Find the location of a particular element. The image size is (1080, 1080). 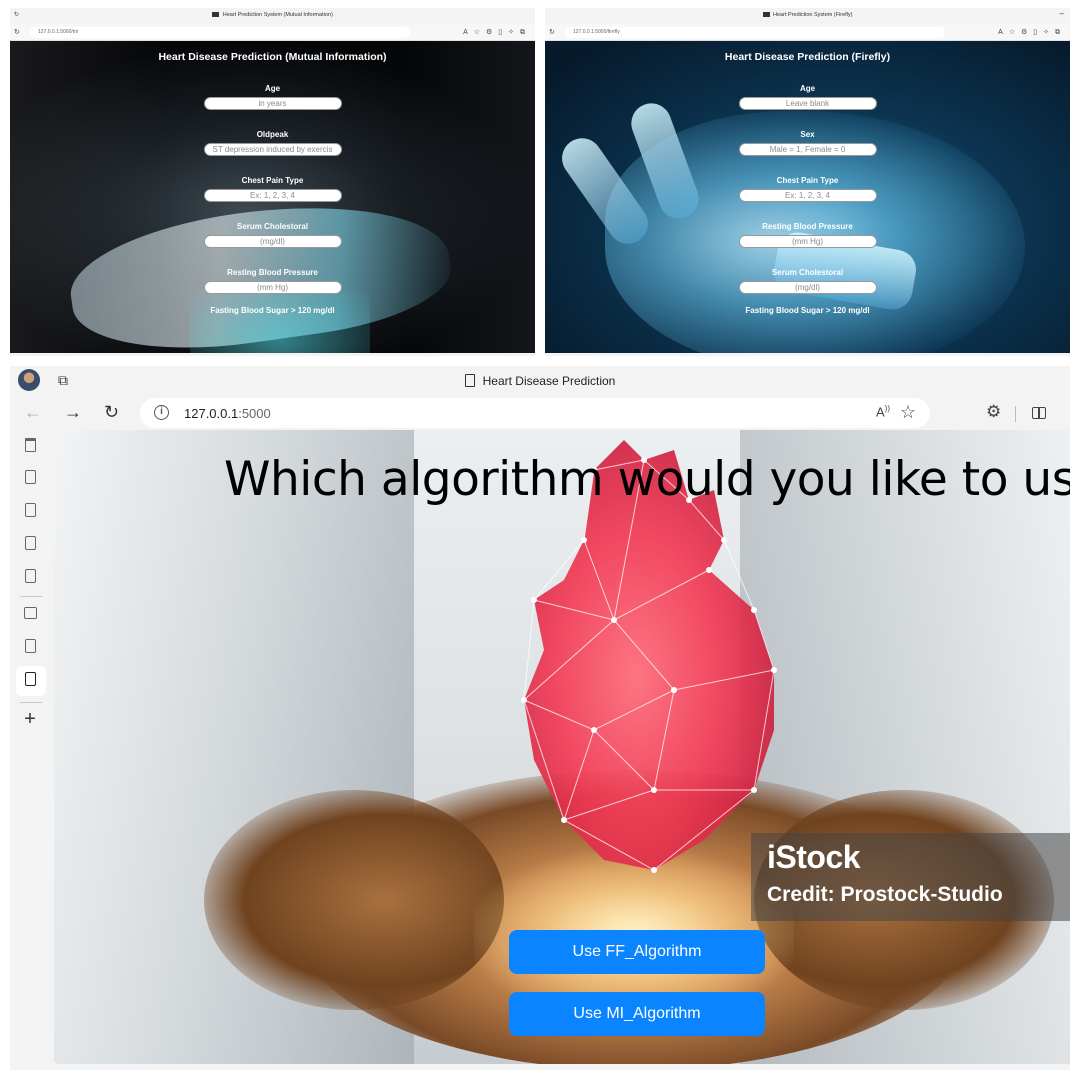

url-field: 127.0.0.1:5000/firefly is located at coordinates (755, 32).